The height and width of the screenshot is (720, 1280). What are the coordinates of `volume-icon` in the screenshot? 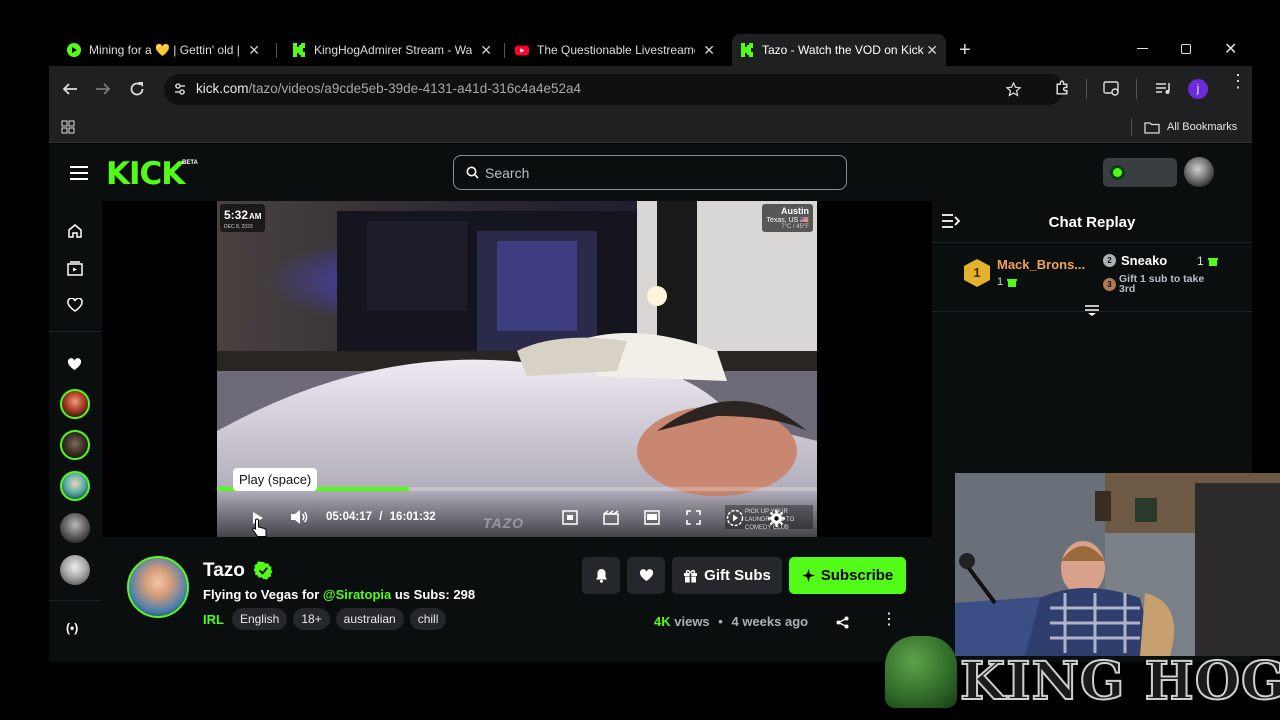 It's located at (299, 517).